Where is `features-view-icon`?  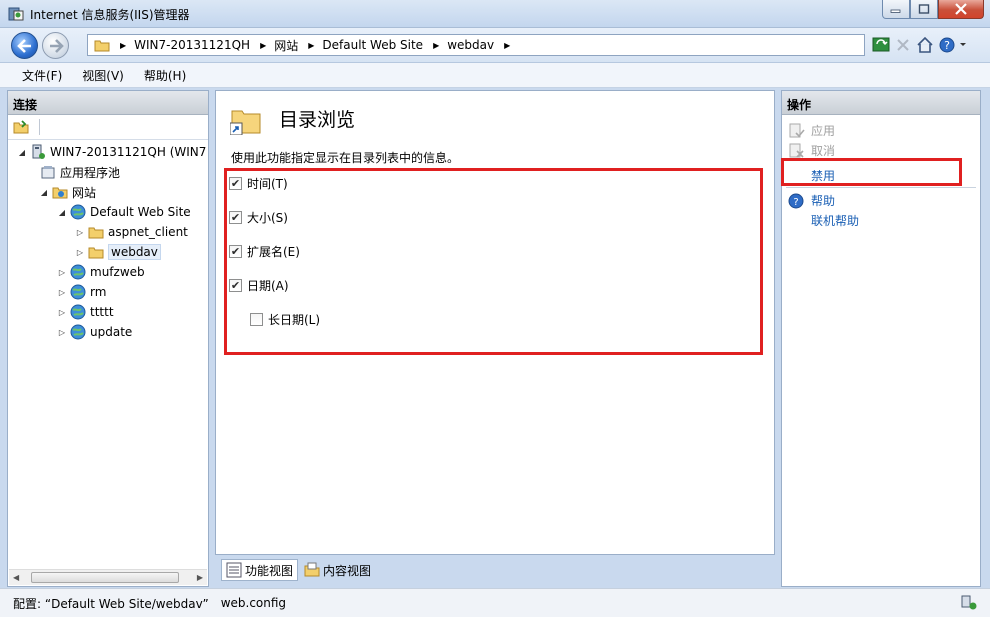
features-view-icon is located at coordinates (234, 570).